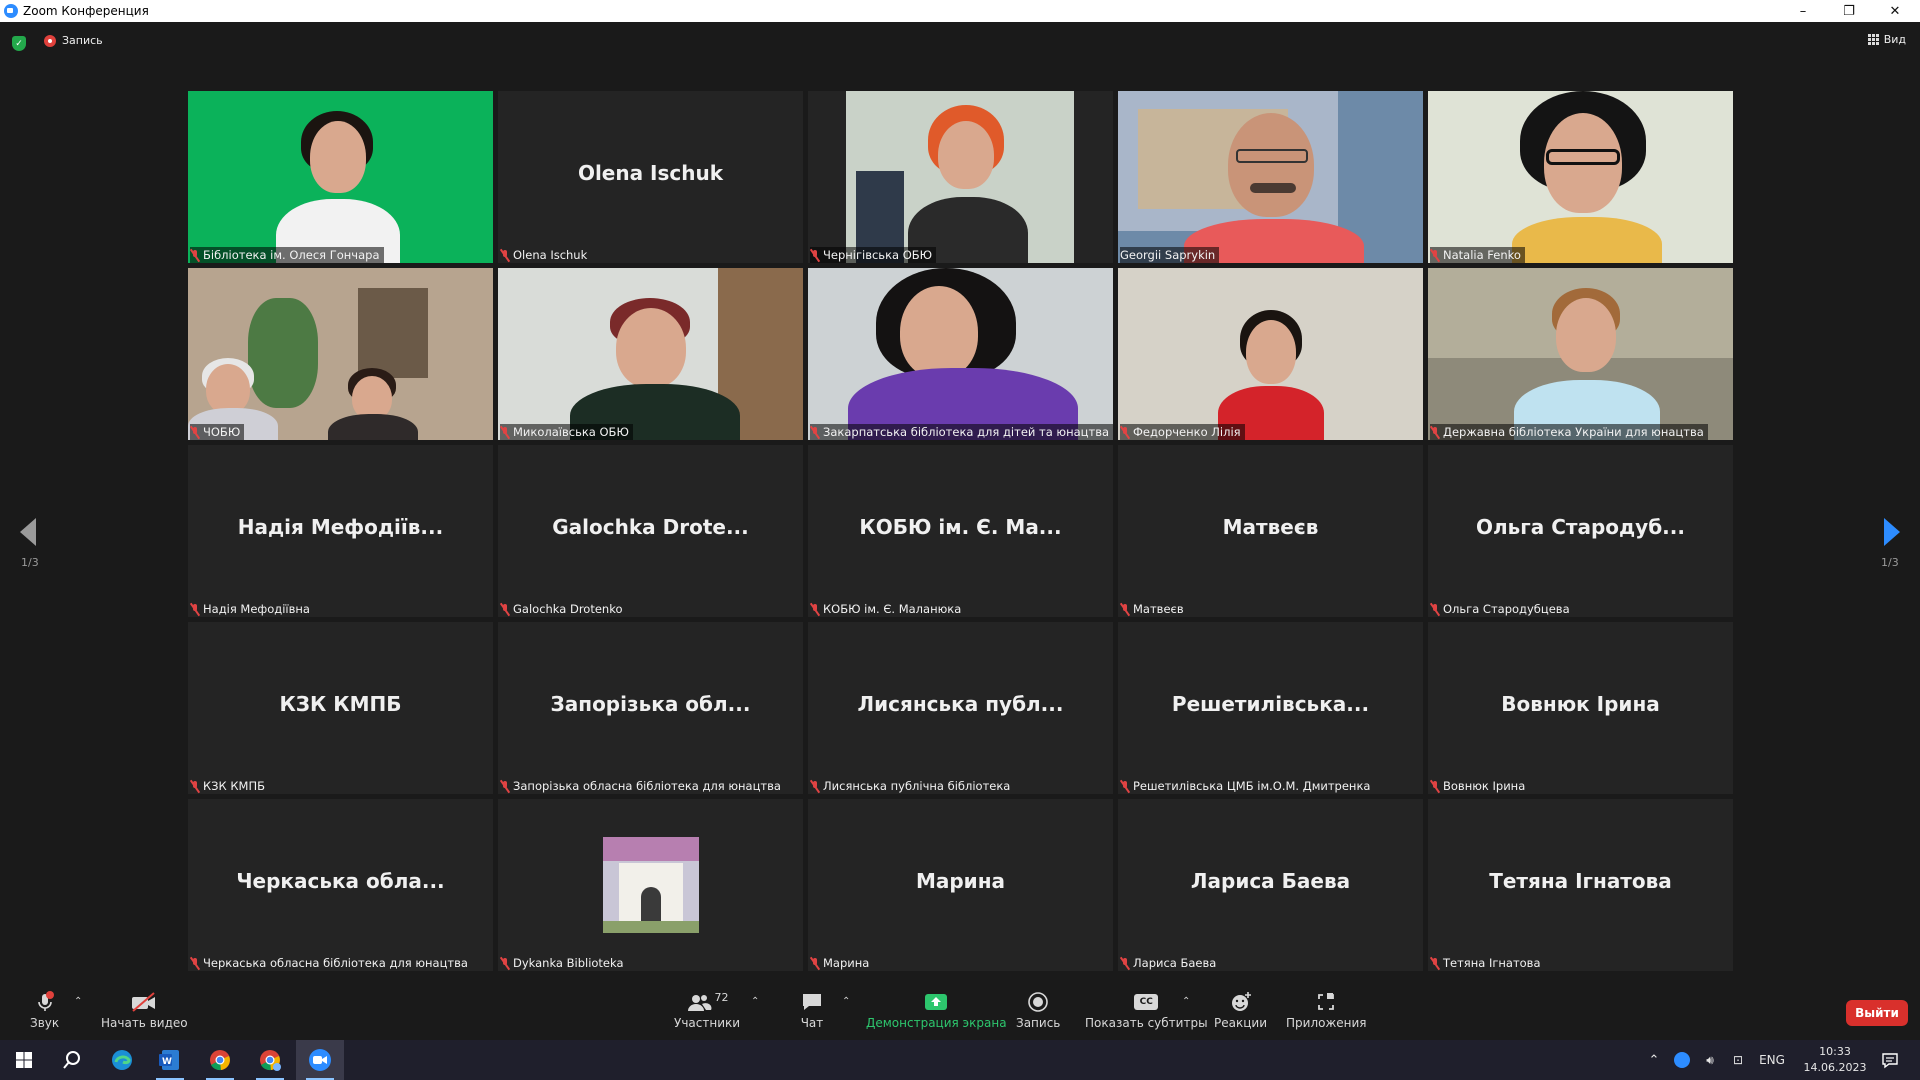  What do you see at coordinates (252, 609) in the screenshot?
I see `participant-name-label: Надія Мефодіївна` at bounding box center [252, 609].